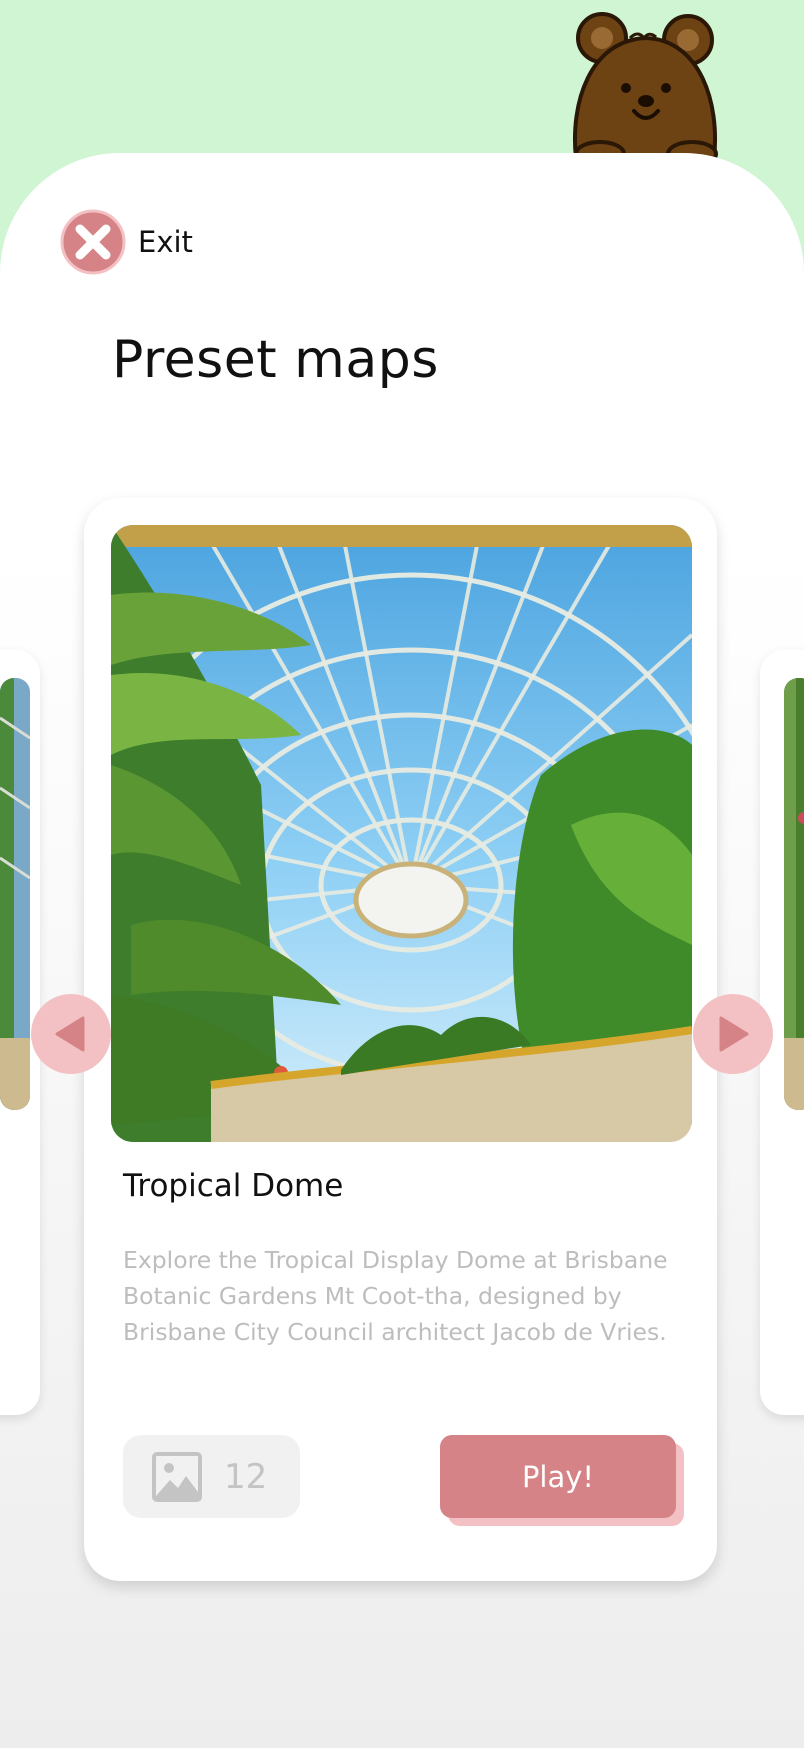  What do you see at coordinates (15, 894) in the screenshot?
I see `previous-map-image` at bounding box center [15, 894].